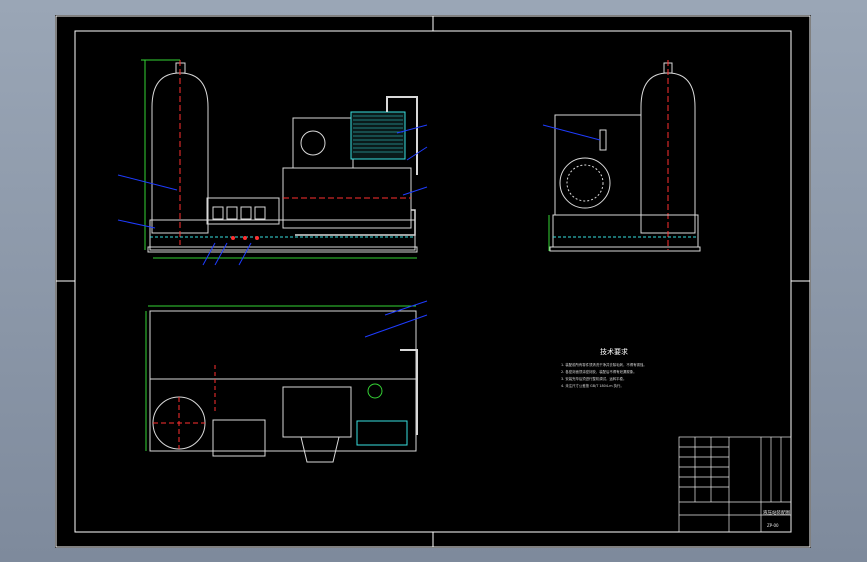 This screenshot has height=562, width=867. What do you see at coordinates (621, 156) in the screenshot?
I see `side-view` at bounding box center [621, 156].